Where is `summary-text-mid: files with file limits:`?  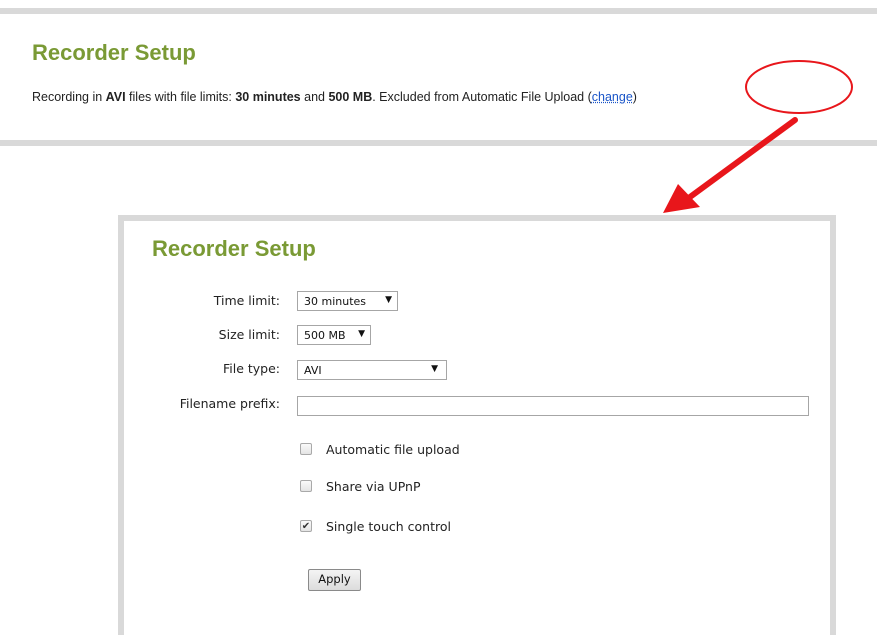 summary-text-mid: files with file limits: is located at coordinates (180, 97).